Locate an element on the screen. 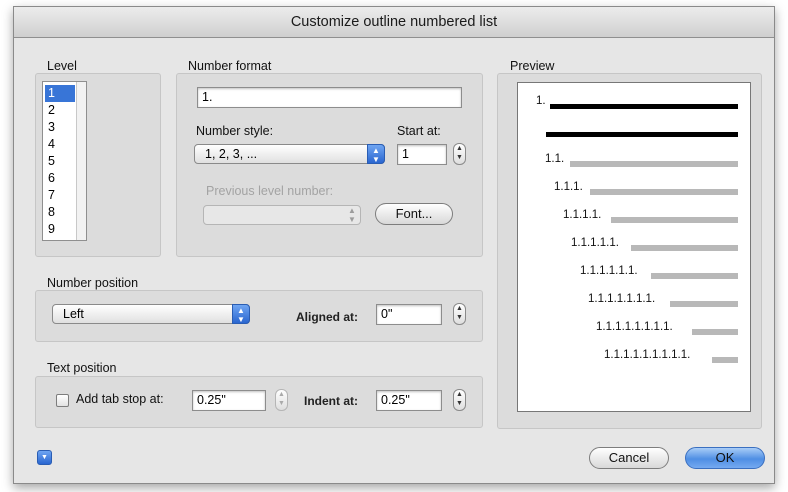 Image resolution: width=788 pixels, height=492 pixels. number-format-label: Number format is located at coordinates (230, 66).